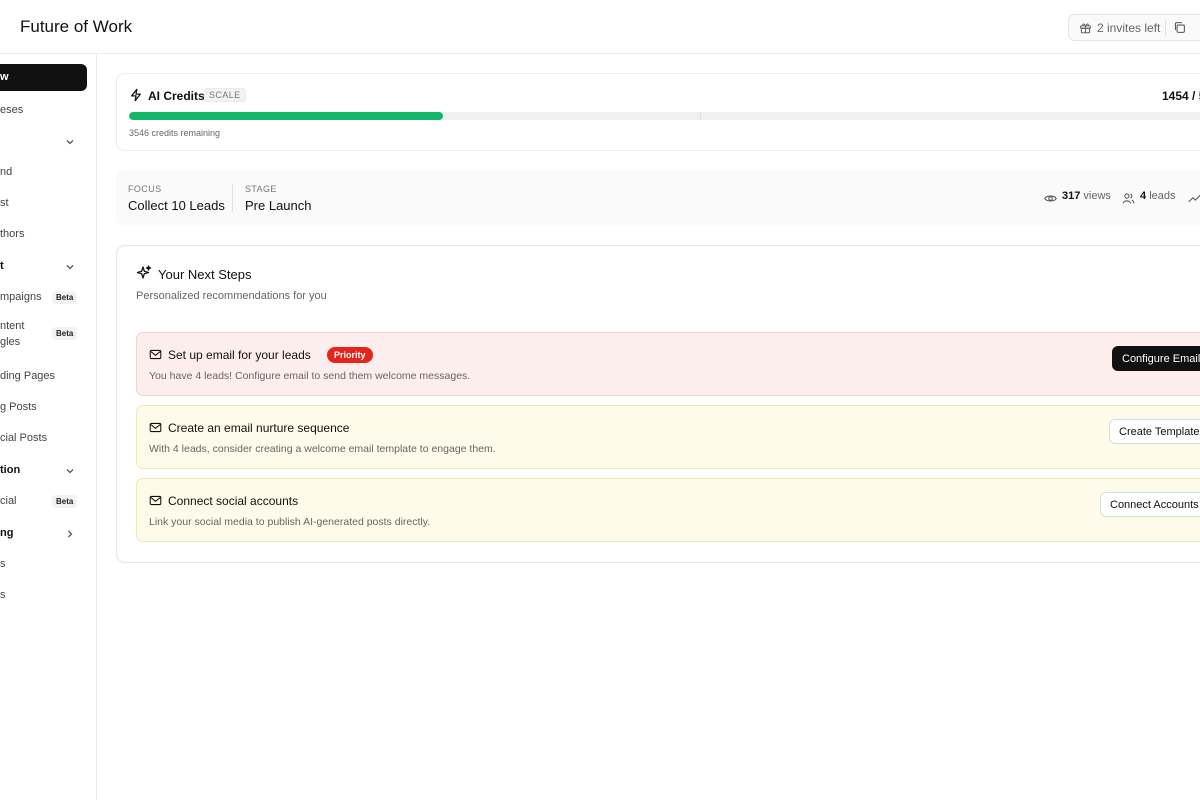 This screenshot has height=800, width=1200. I want to click on sidebar-item-label: w, so click(4, 77).